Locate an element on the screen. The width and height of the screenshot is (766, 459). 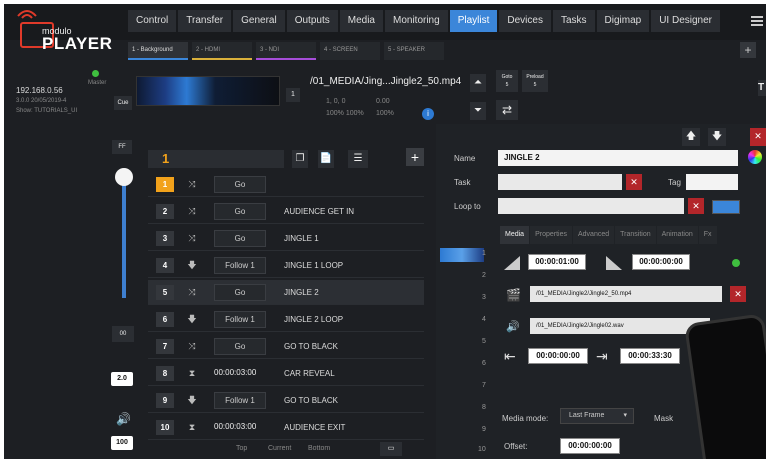
nav-digimap: Digimap is located at coordinates (623, 21).